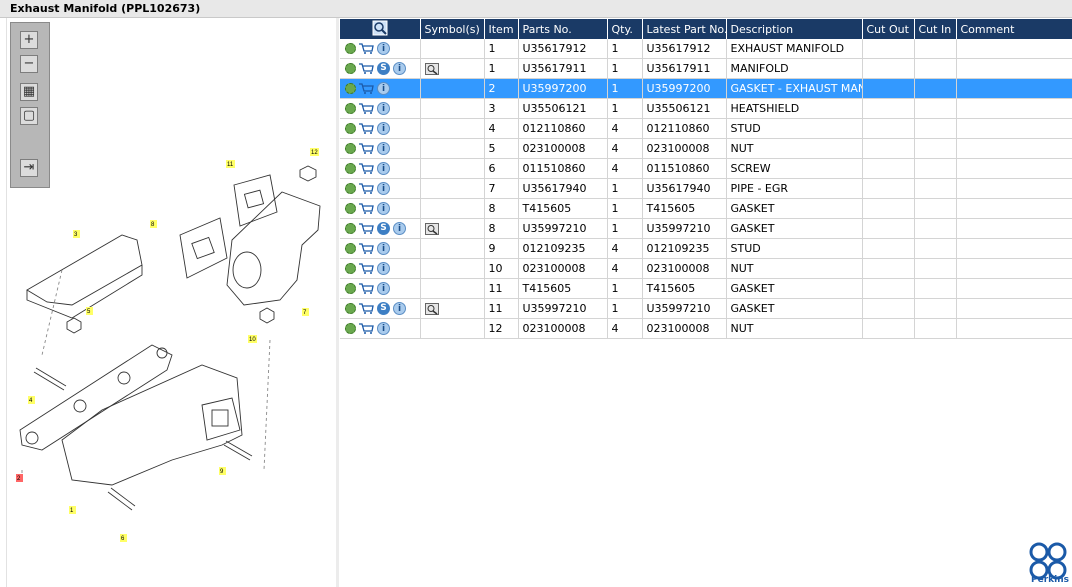  What do you see at coordinates (625, 29) in the screenshot?
I see `column-header-qty: Qty.` at bounding box center [625, 29].